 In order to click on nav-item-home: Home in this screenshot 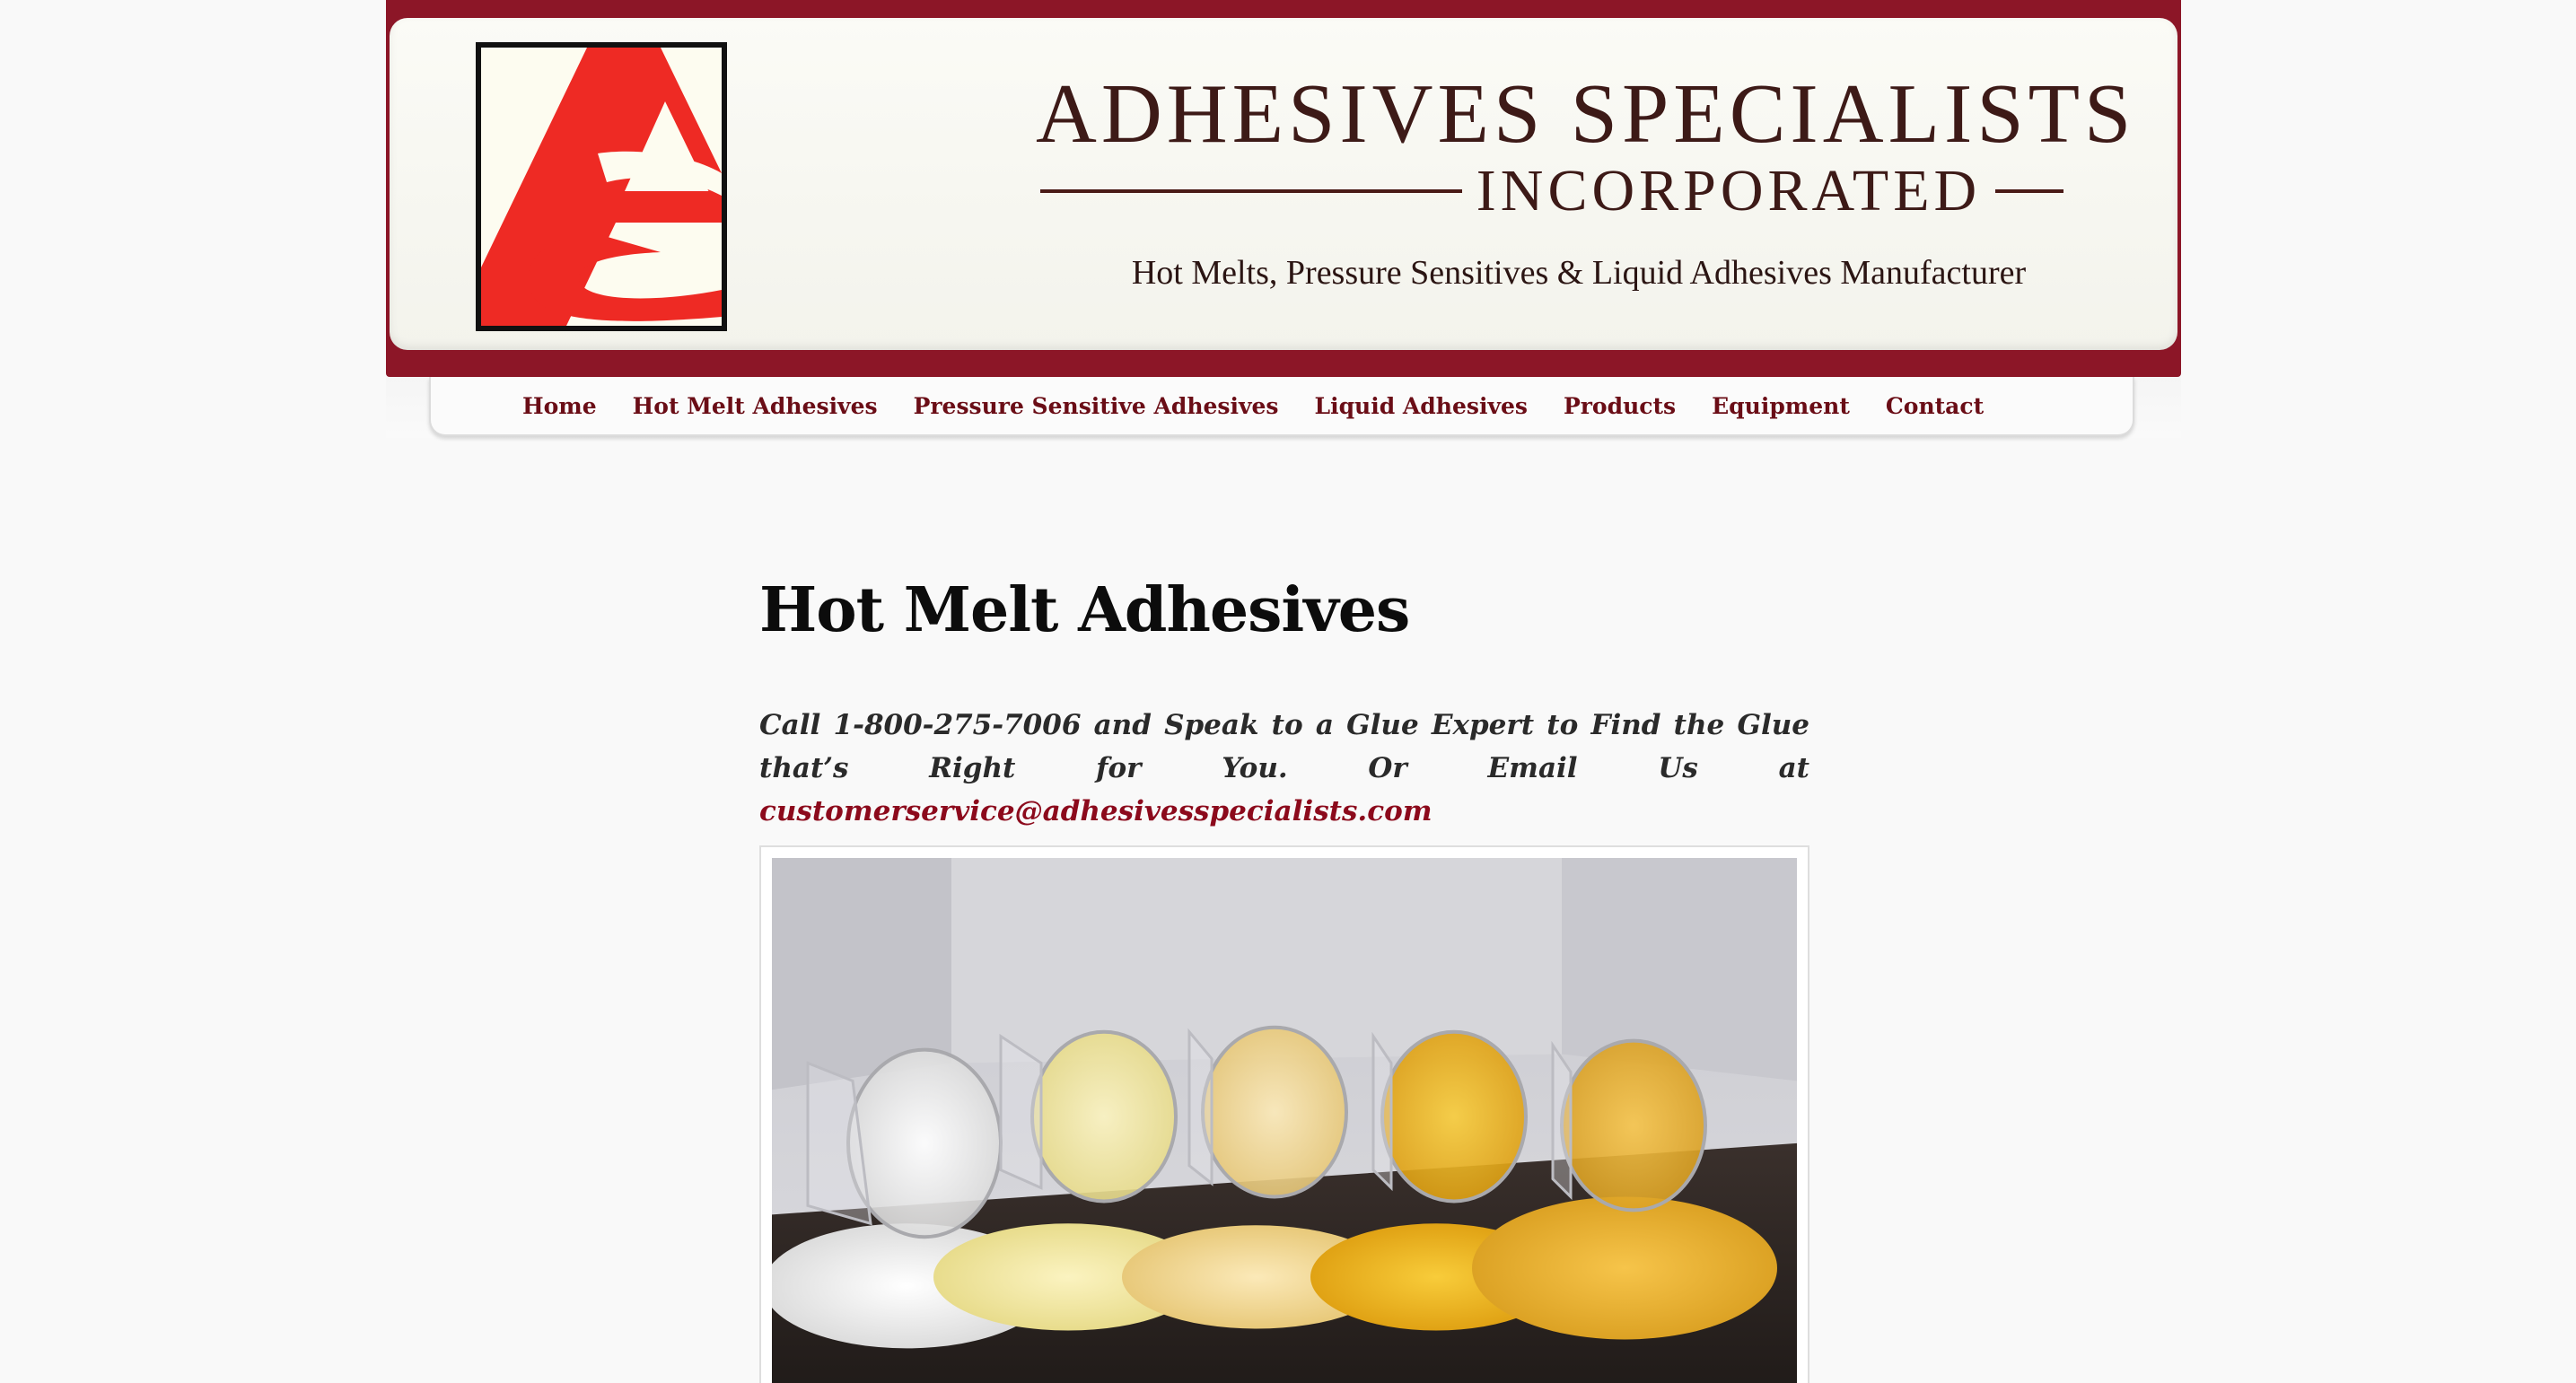, I will do `click(559, 406)`.